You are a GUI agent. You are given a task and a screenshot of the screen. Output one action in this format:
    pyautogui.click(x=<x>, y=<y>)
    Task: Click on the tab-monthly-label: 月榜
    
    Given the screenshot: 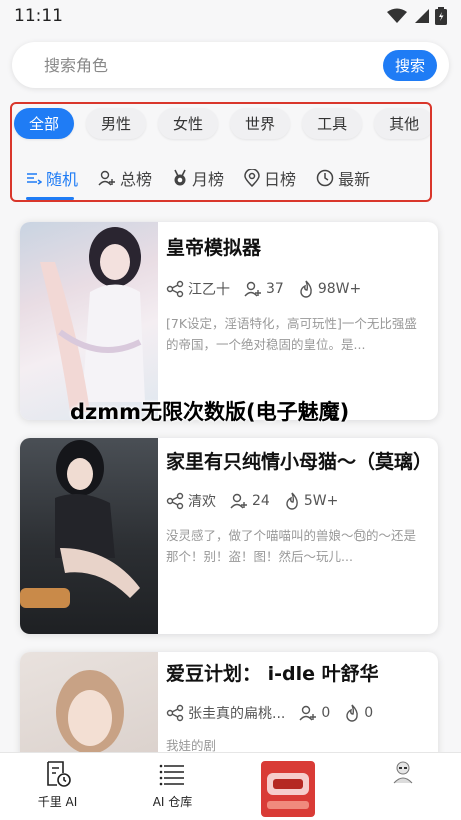 What is the action you would take?
    pyautogui.click(x=208, y=179)
    